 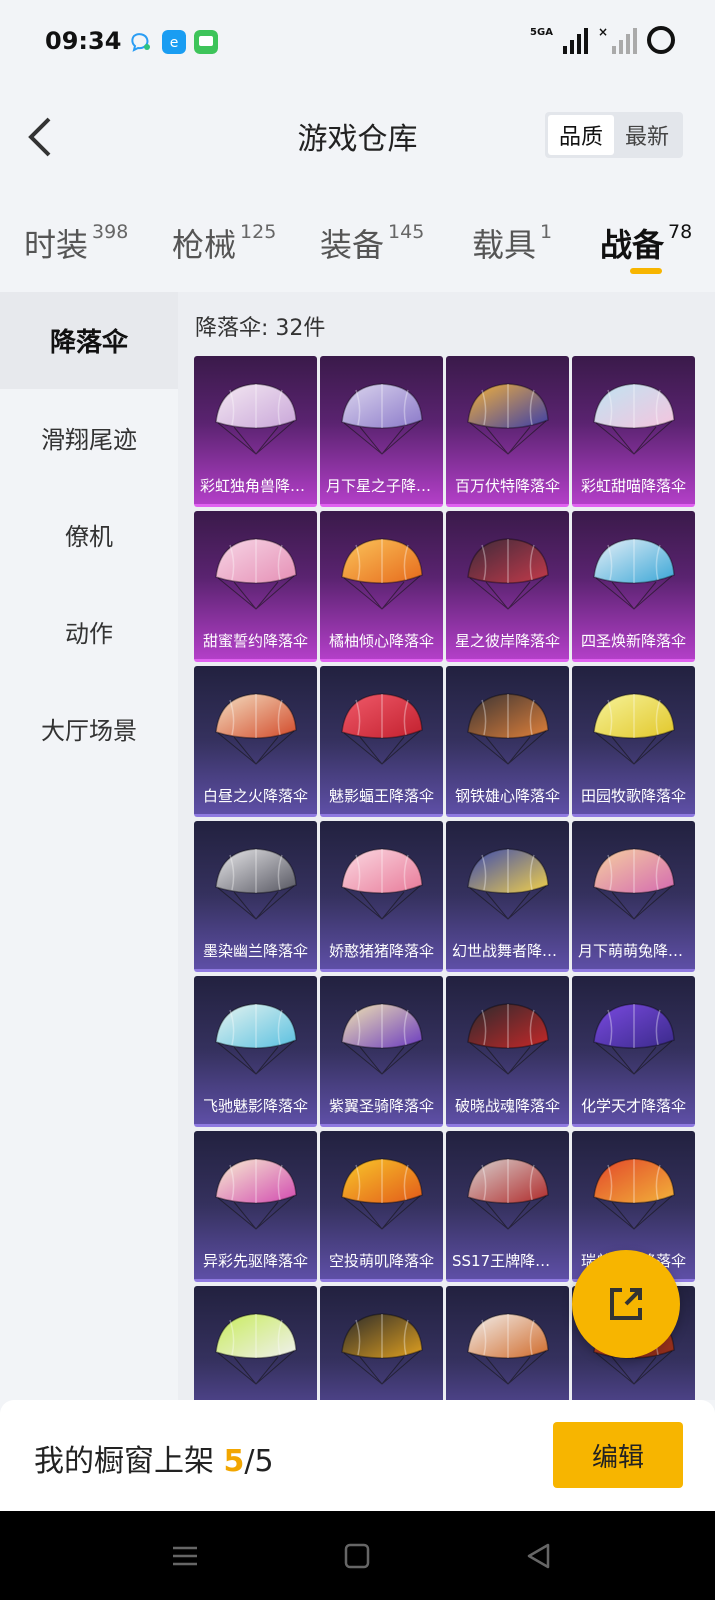 What do you see at coordinates (89, 437) in the screenshot?
I see `sidebar-item-glide-trail: 滑翔尾迹` at bounding box center [89, 437].